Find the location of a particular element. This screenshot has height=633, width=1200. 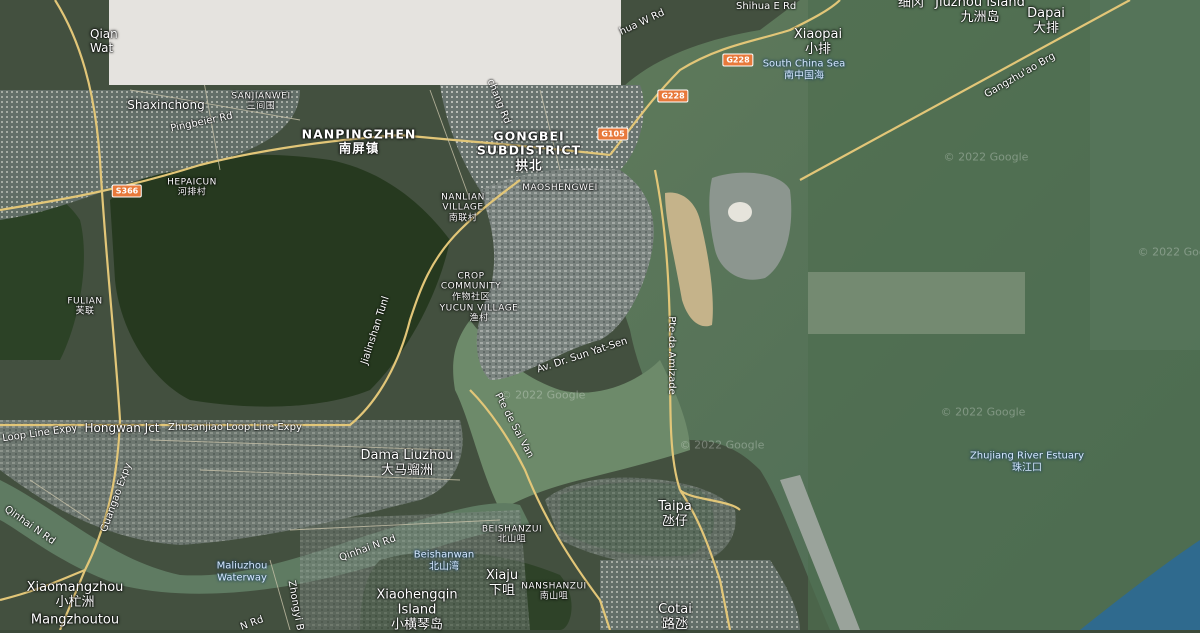

place-dapai: Dapai 大排 is located at coordinates (1046, 21).